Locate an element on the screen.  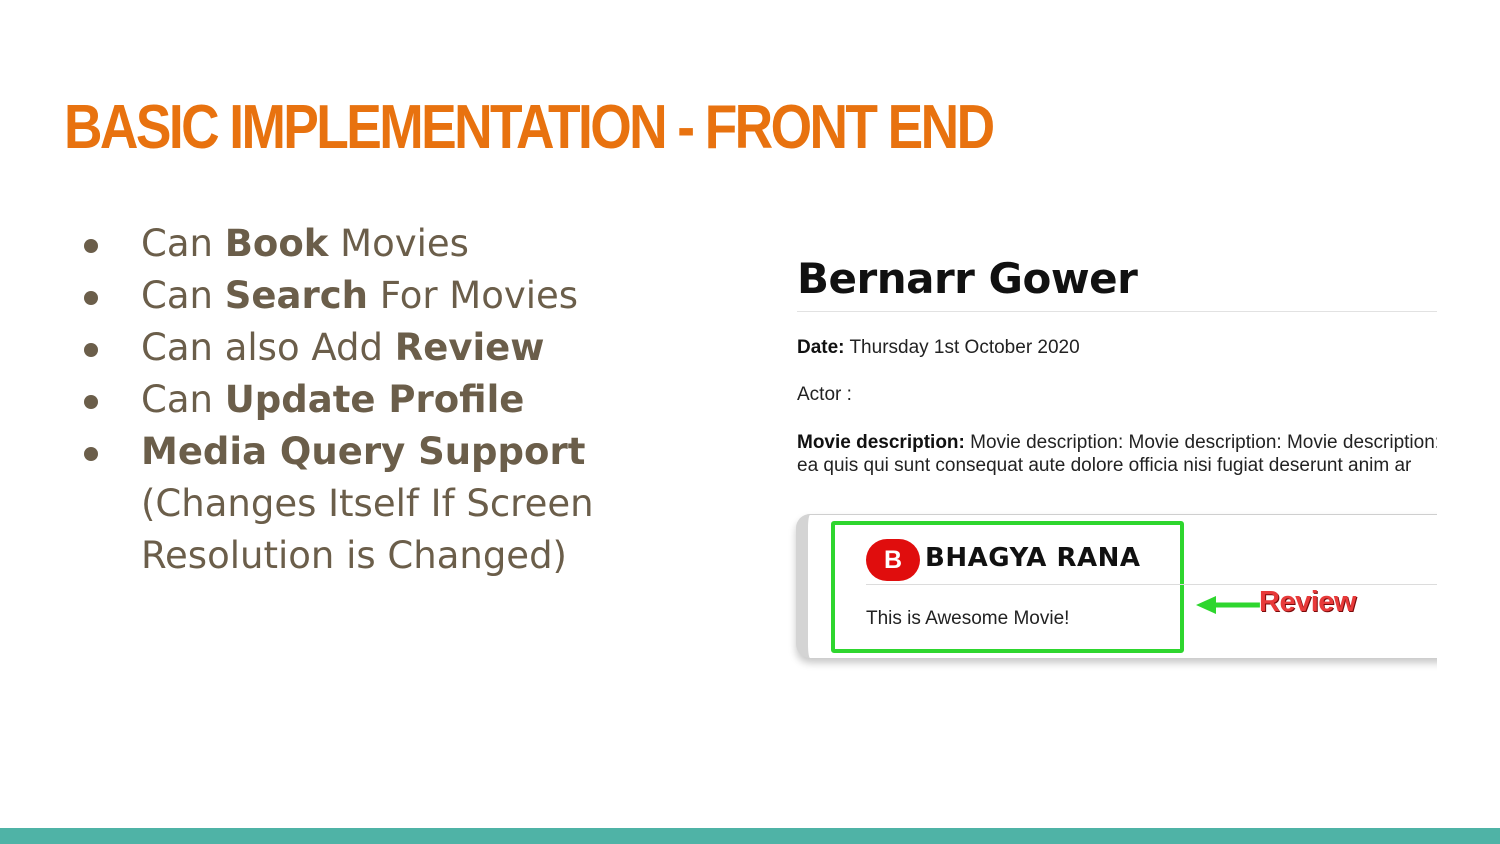
feature-item: Can also Add Review is located at coordinates (410, 348).